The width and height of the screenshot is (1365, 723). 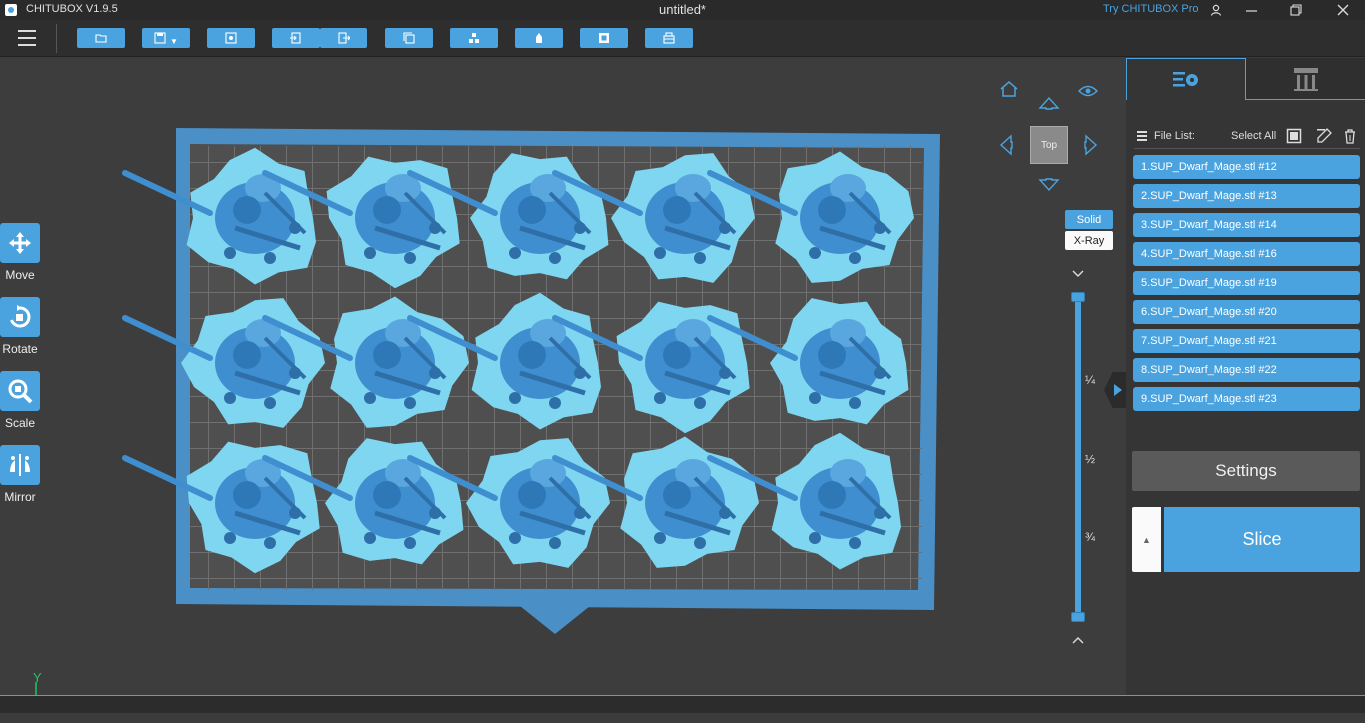 I want to click on panel-tab-bar, so click(x=1245, y=79).